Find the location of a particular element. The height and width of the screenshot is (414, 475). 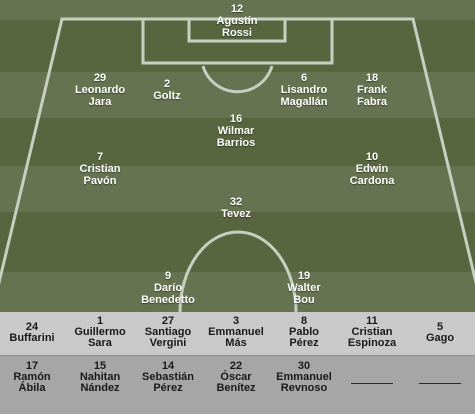

player-benedetto: 9 Darío Benedetto is located at coordinates (168, 288).